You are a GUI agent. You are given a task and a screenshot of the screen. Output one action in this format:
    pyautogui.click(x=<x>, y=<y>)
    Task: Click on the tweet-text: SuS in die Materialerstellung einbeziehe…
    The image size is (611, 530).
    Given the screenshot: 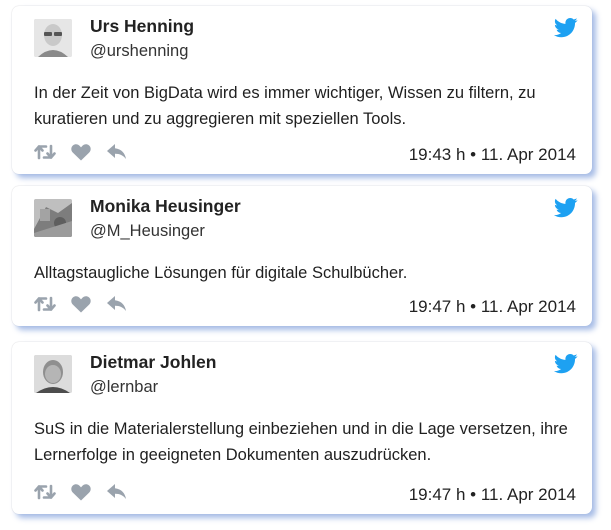 What is the action you would take?
    pyautogui.click(x=301, y=442)
    